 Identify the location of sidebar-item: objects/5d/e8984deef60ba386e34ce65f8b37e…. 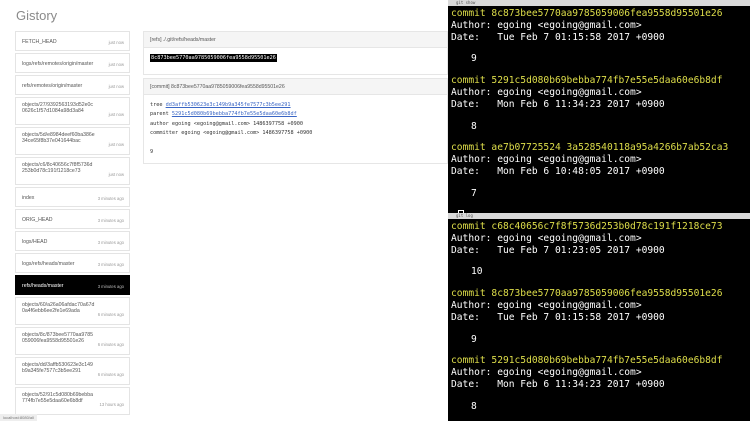
(72, 141).